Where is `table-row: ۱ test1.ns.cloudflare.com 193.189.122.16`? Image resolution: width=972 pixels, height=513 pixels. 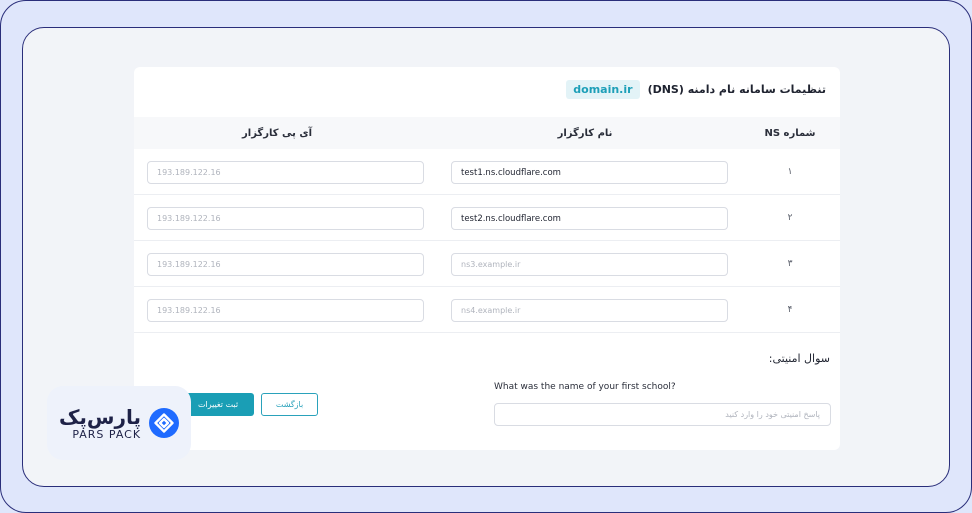 table-row: ۱ test1.ns.cloudflare.com 193.189.122.16 is located at coordinates (487, 172).